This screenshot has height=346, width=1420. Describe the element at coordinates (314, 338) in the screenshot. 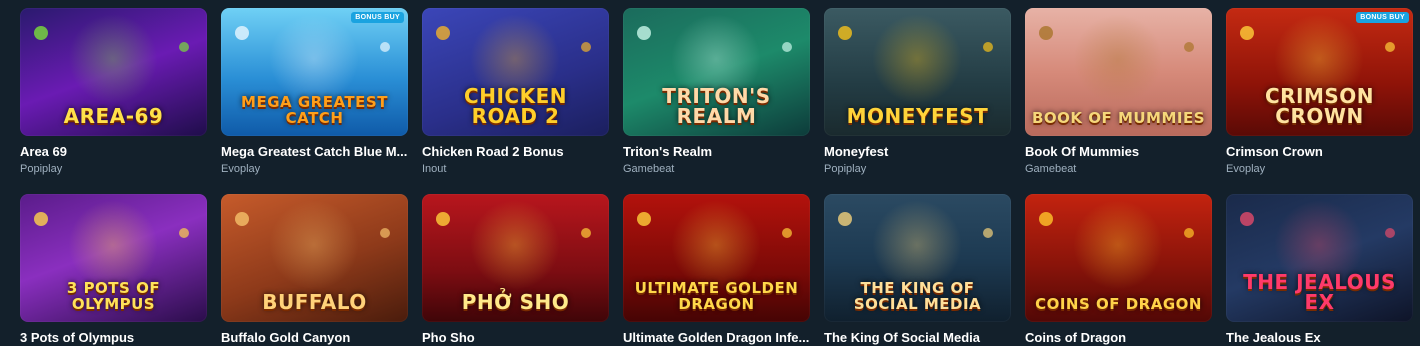

I see `game-title: Buffalo Gold Canyon` at that location.